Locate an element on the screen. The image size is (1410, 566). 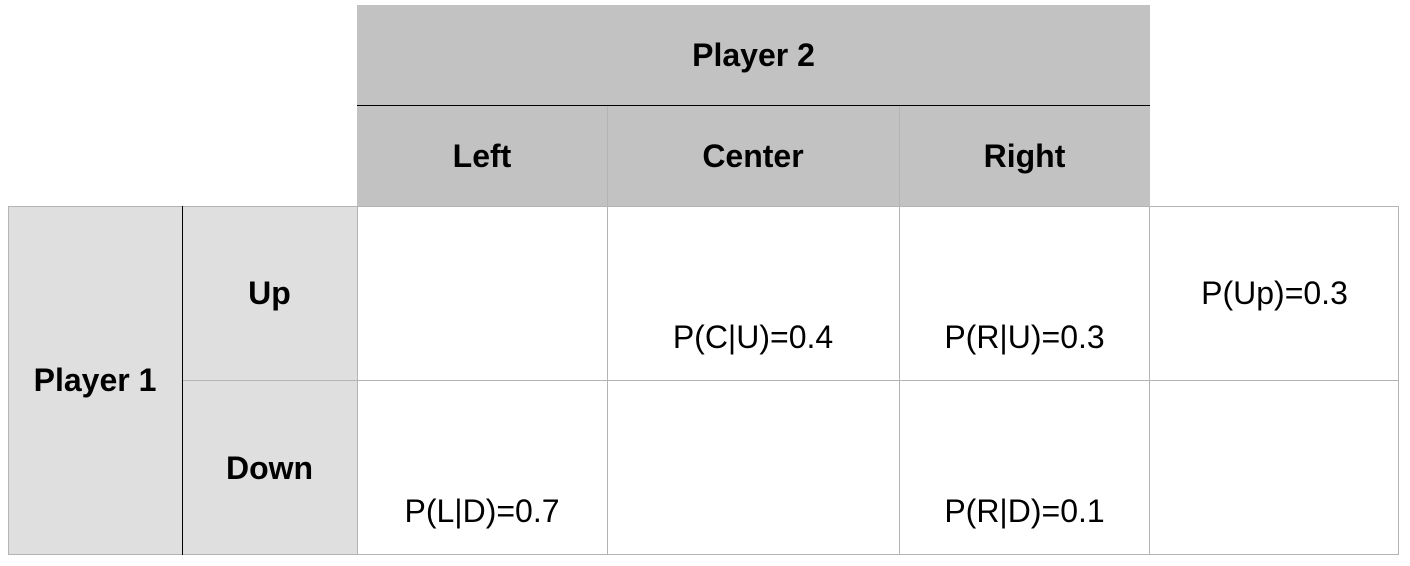
column-header-right: Right is located at coordinates (1024, 156).